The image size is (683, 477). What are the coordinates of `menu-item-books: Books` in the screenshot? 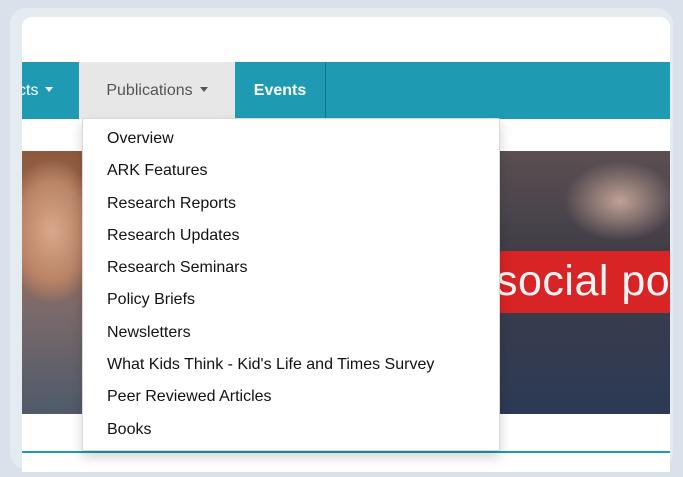 It's located at (291, 430).